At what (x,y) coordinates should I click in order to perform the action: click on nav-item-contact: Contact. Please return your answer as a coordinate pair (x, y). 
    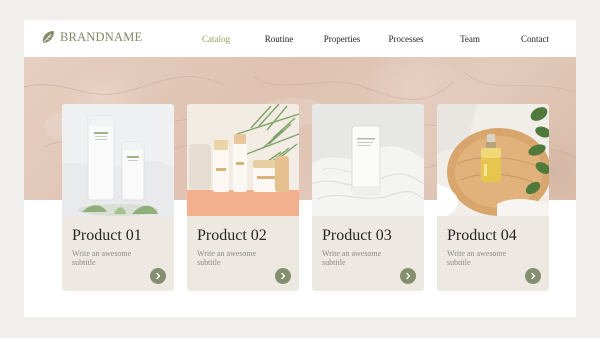
    Looking at the image, I should click on (535, 39).